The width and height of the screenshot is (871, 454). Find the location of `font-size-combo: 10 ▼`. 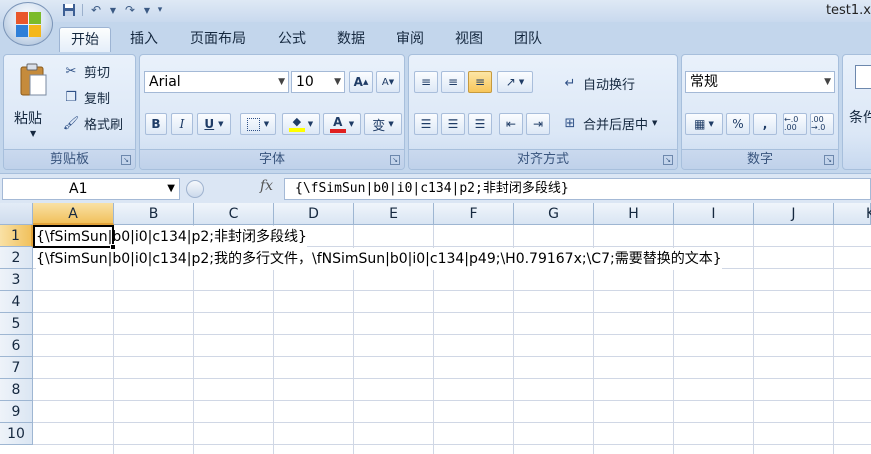

font-size-combo: 10 ▼ is located at coordinates (318, 82).